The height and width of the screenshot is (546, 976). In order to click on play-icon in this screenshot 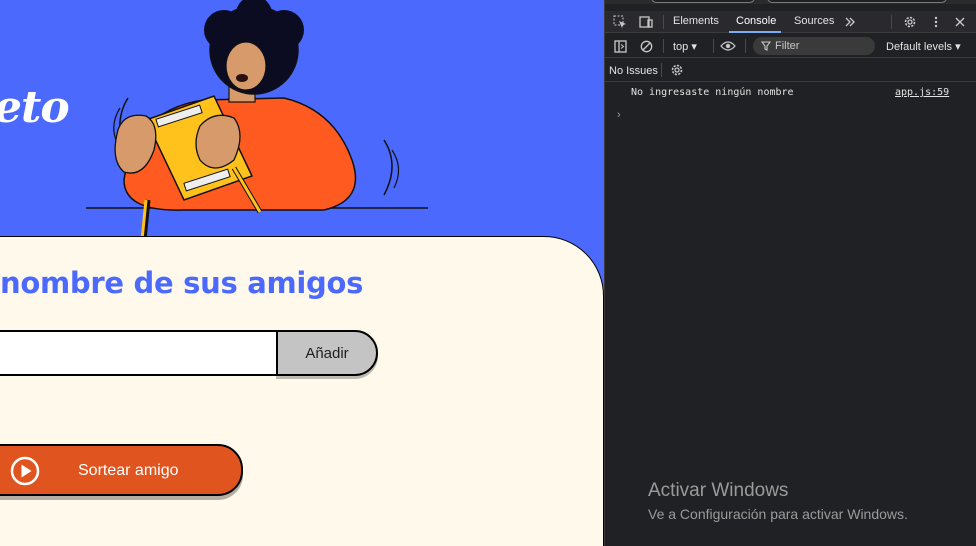, I will do `click(25, 471)`.